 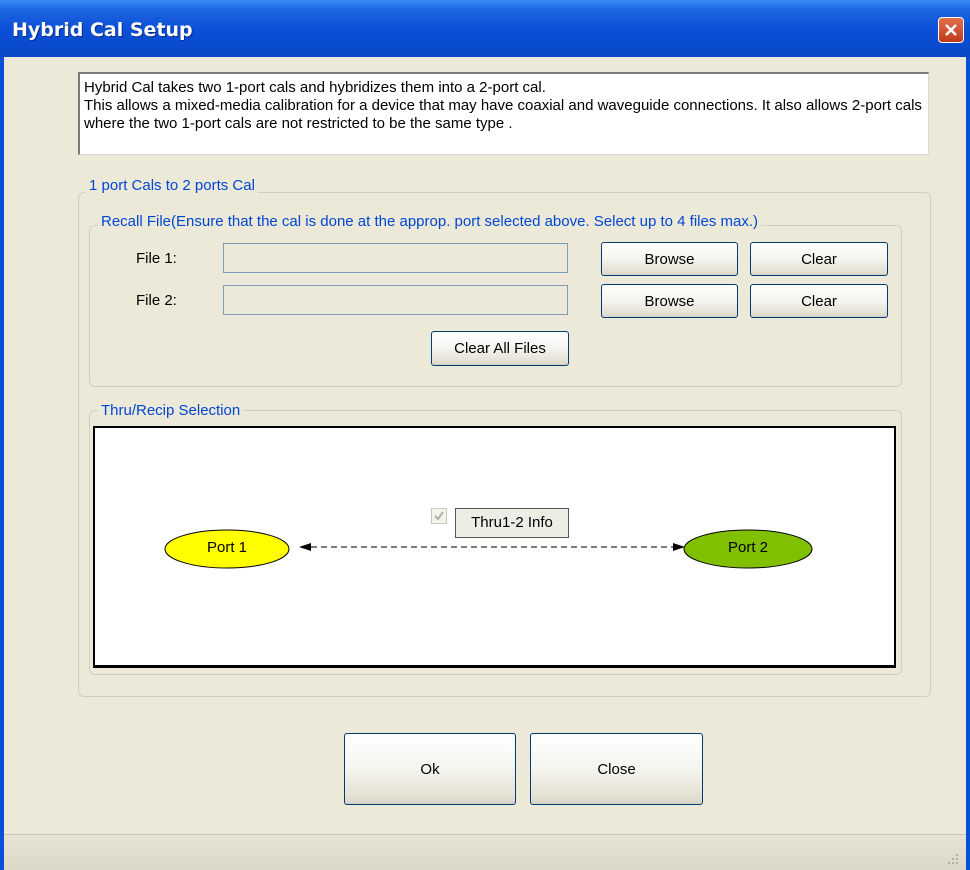 I want to click on file-2-label: File 2:, so click(x=156, y=300).